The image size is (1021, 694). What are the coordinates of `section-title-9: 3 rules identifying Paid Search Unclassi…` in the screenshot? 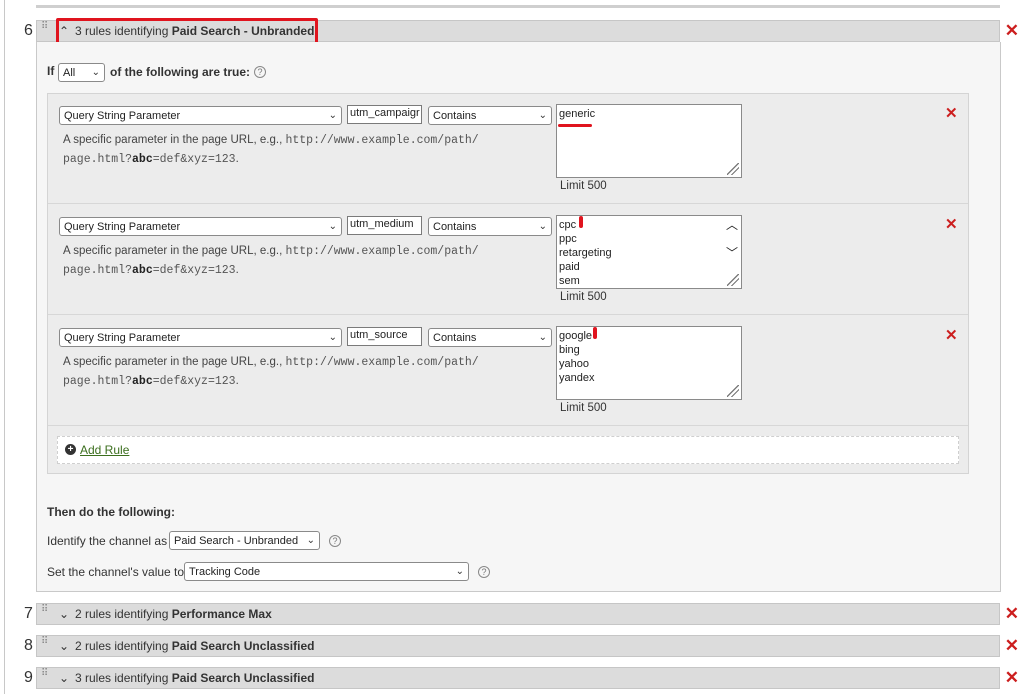 It's located at (194, 678).